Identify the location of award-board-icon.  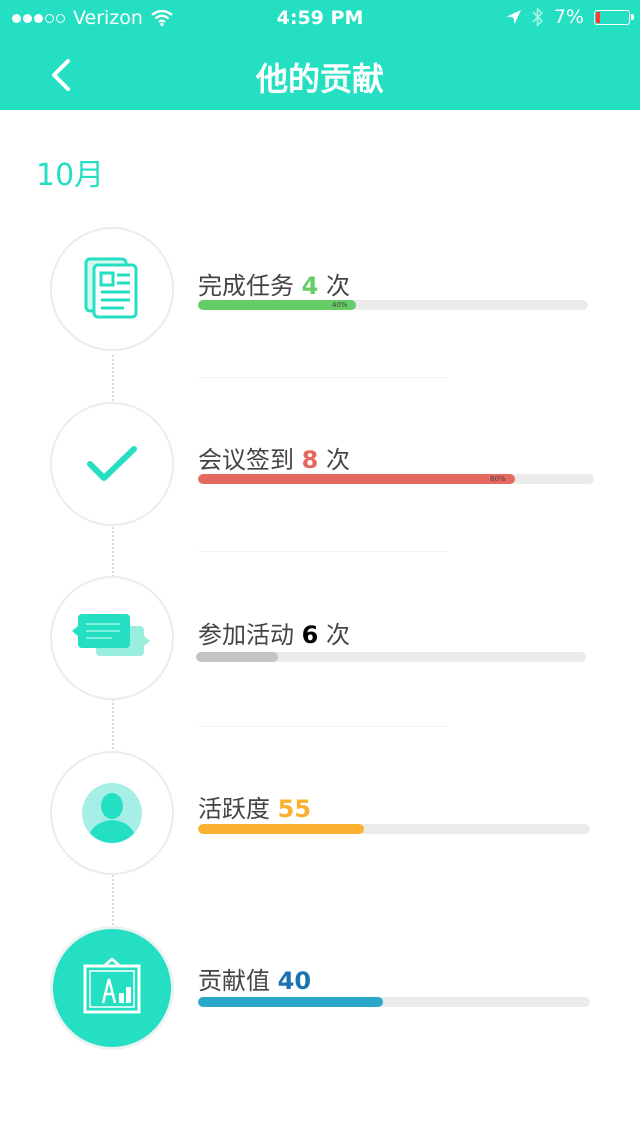
(112, 985).